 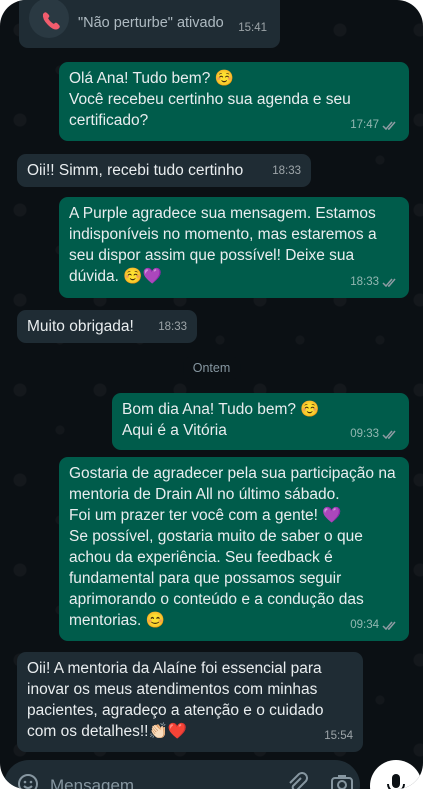 What do you see at coordinates (28, 780) in the screenshot?
I see `emoji-icon` at bounding box center [28, 780].